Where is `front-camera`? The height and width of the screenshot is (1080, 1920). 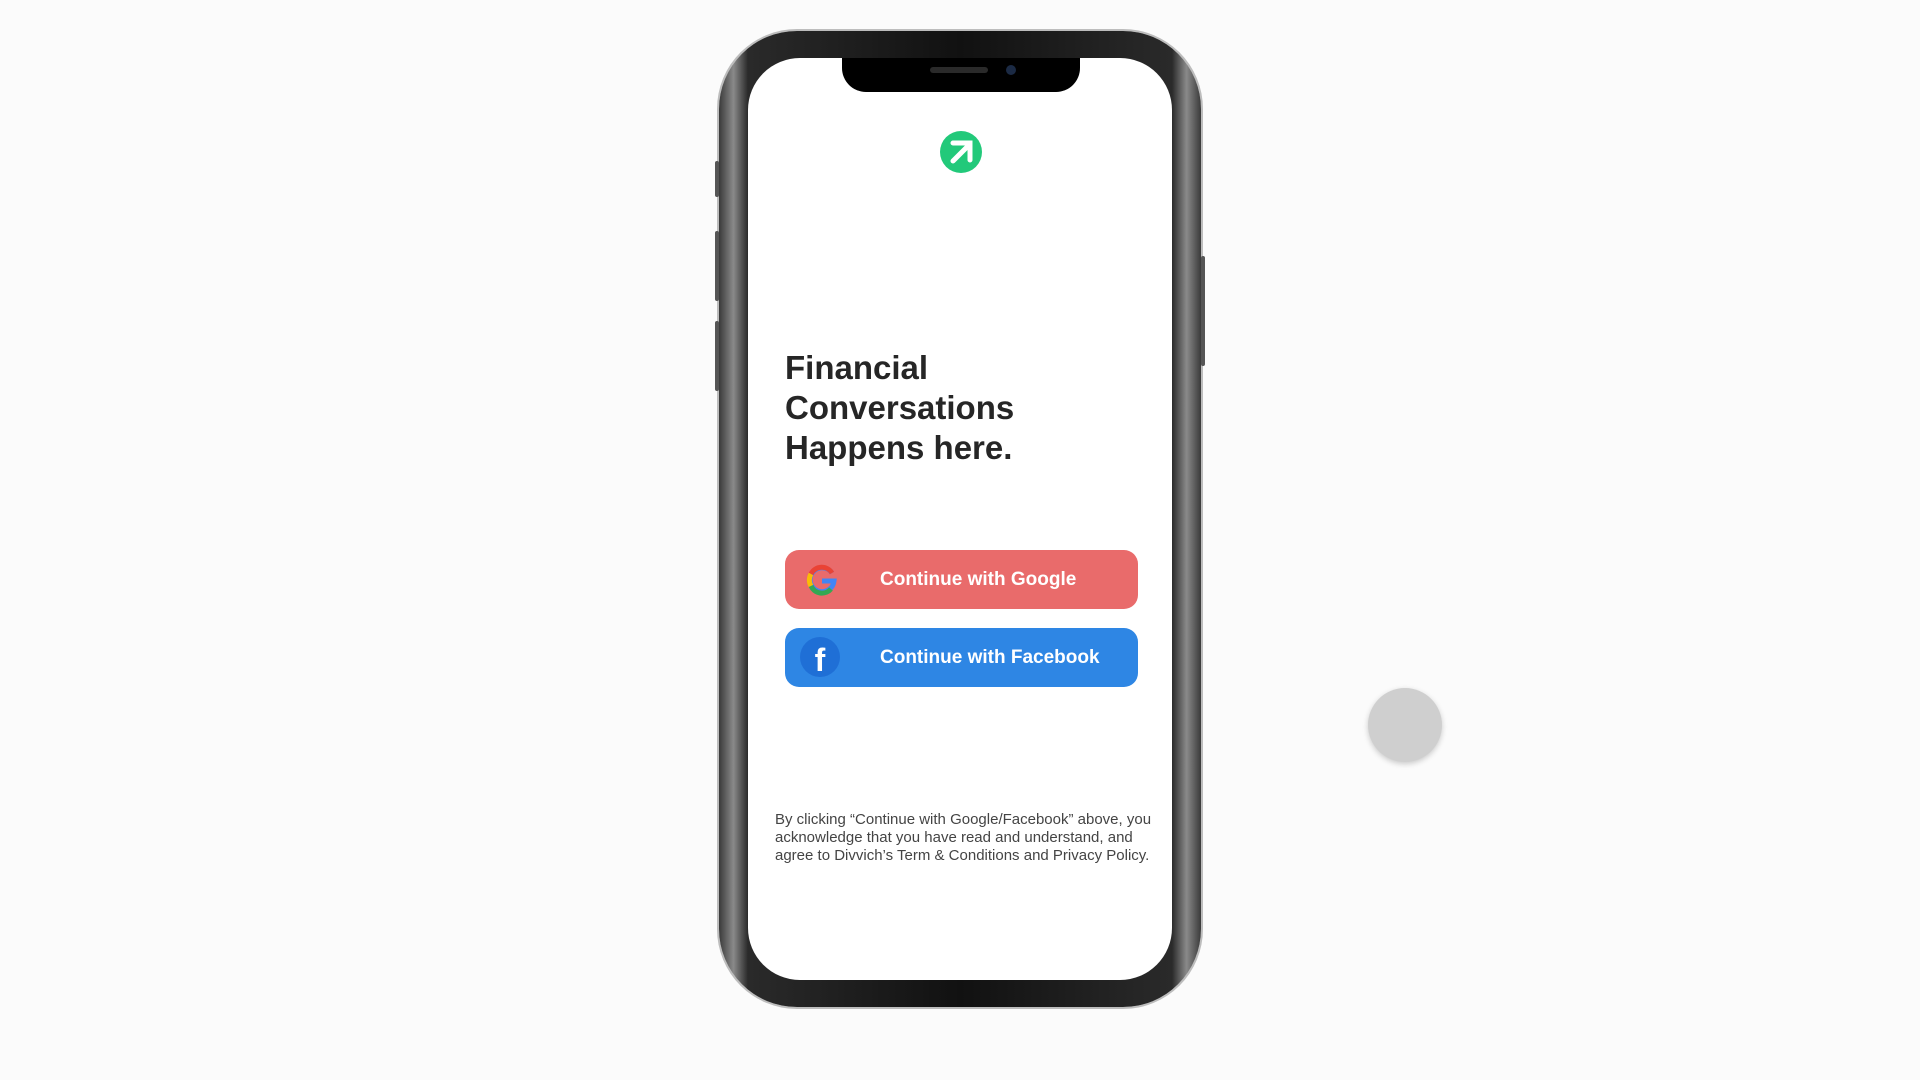 front-camera is located at coordinates (1011, 70).